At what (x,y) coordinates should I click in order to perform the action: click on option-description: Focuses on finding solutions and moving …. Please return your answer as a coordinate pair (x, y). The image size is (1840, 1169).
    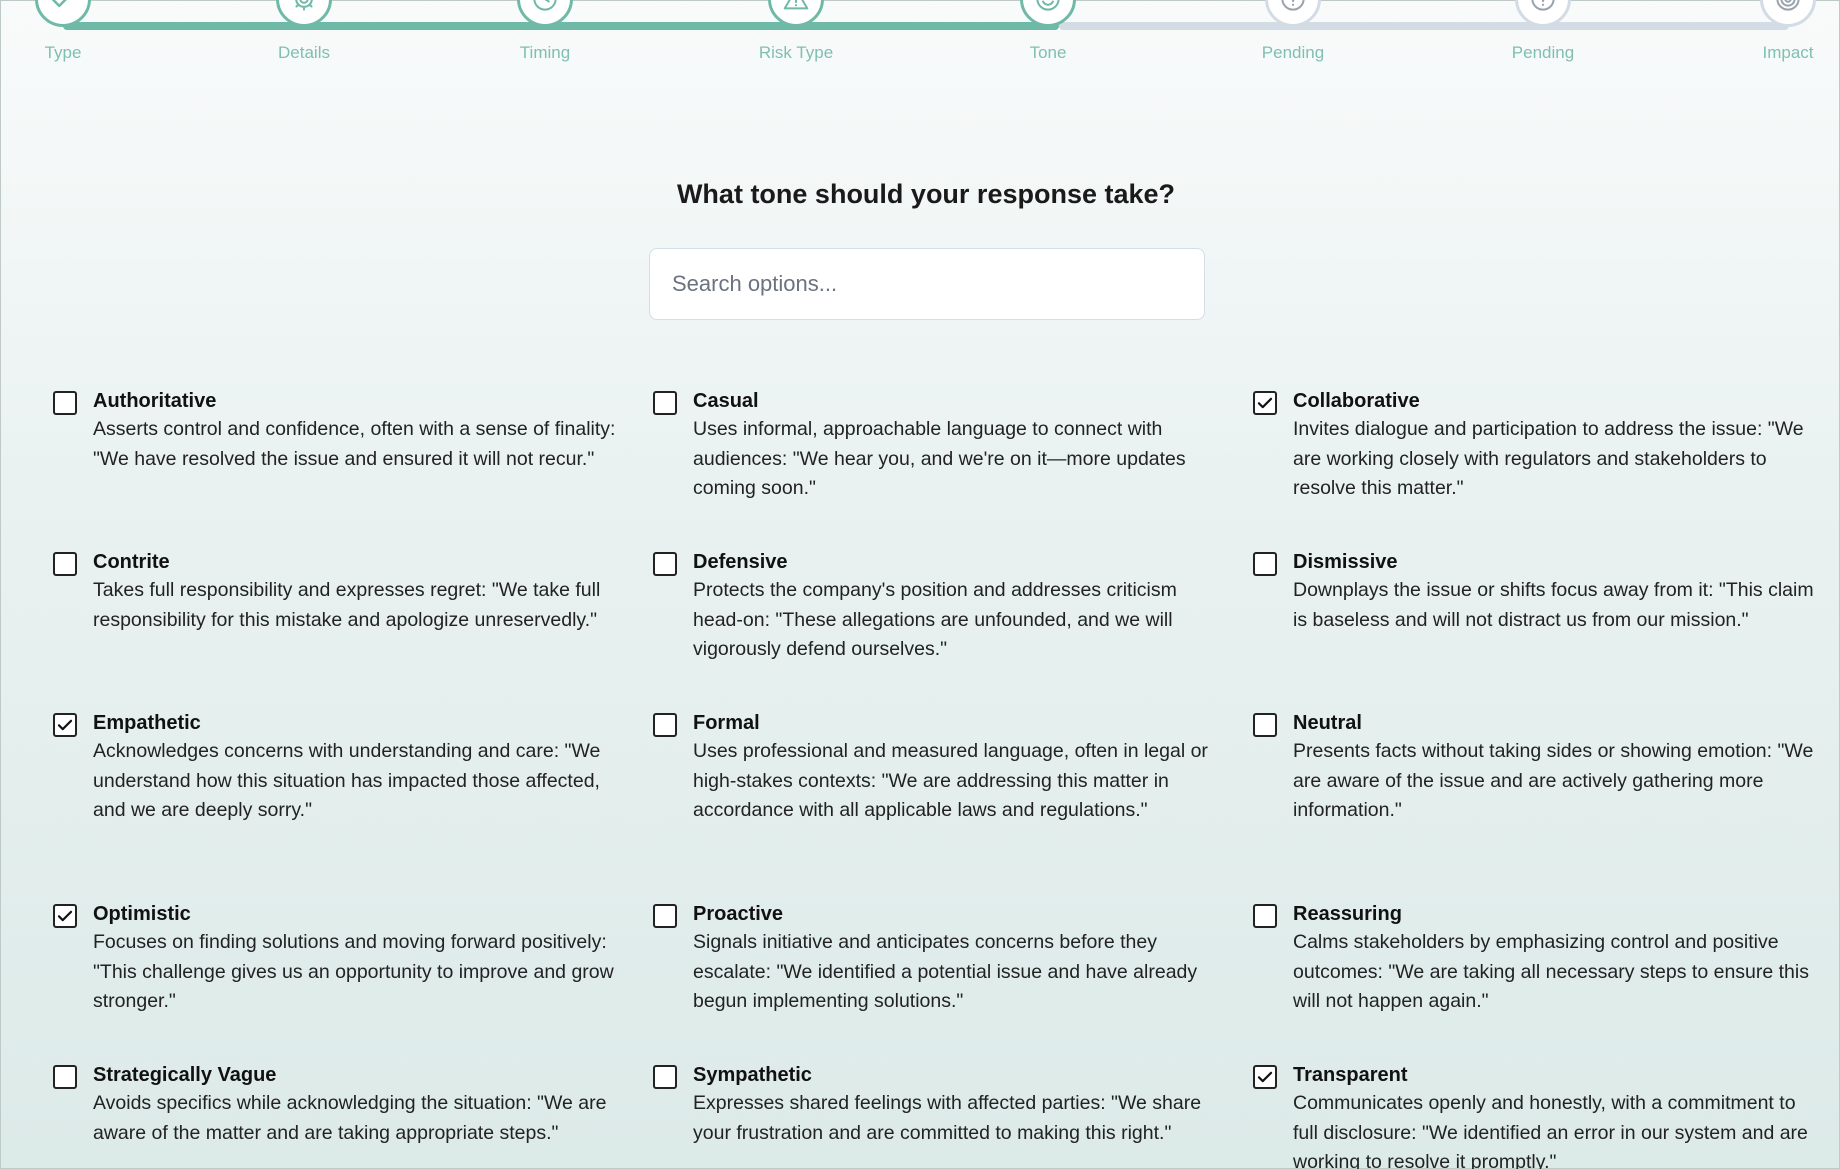
    Looking at the image, I should click on (353, 971).